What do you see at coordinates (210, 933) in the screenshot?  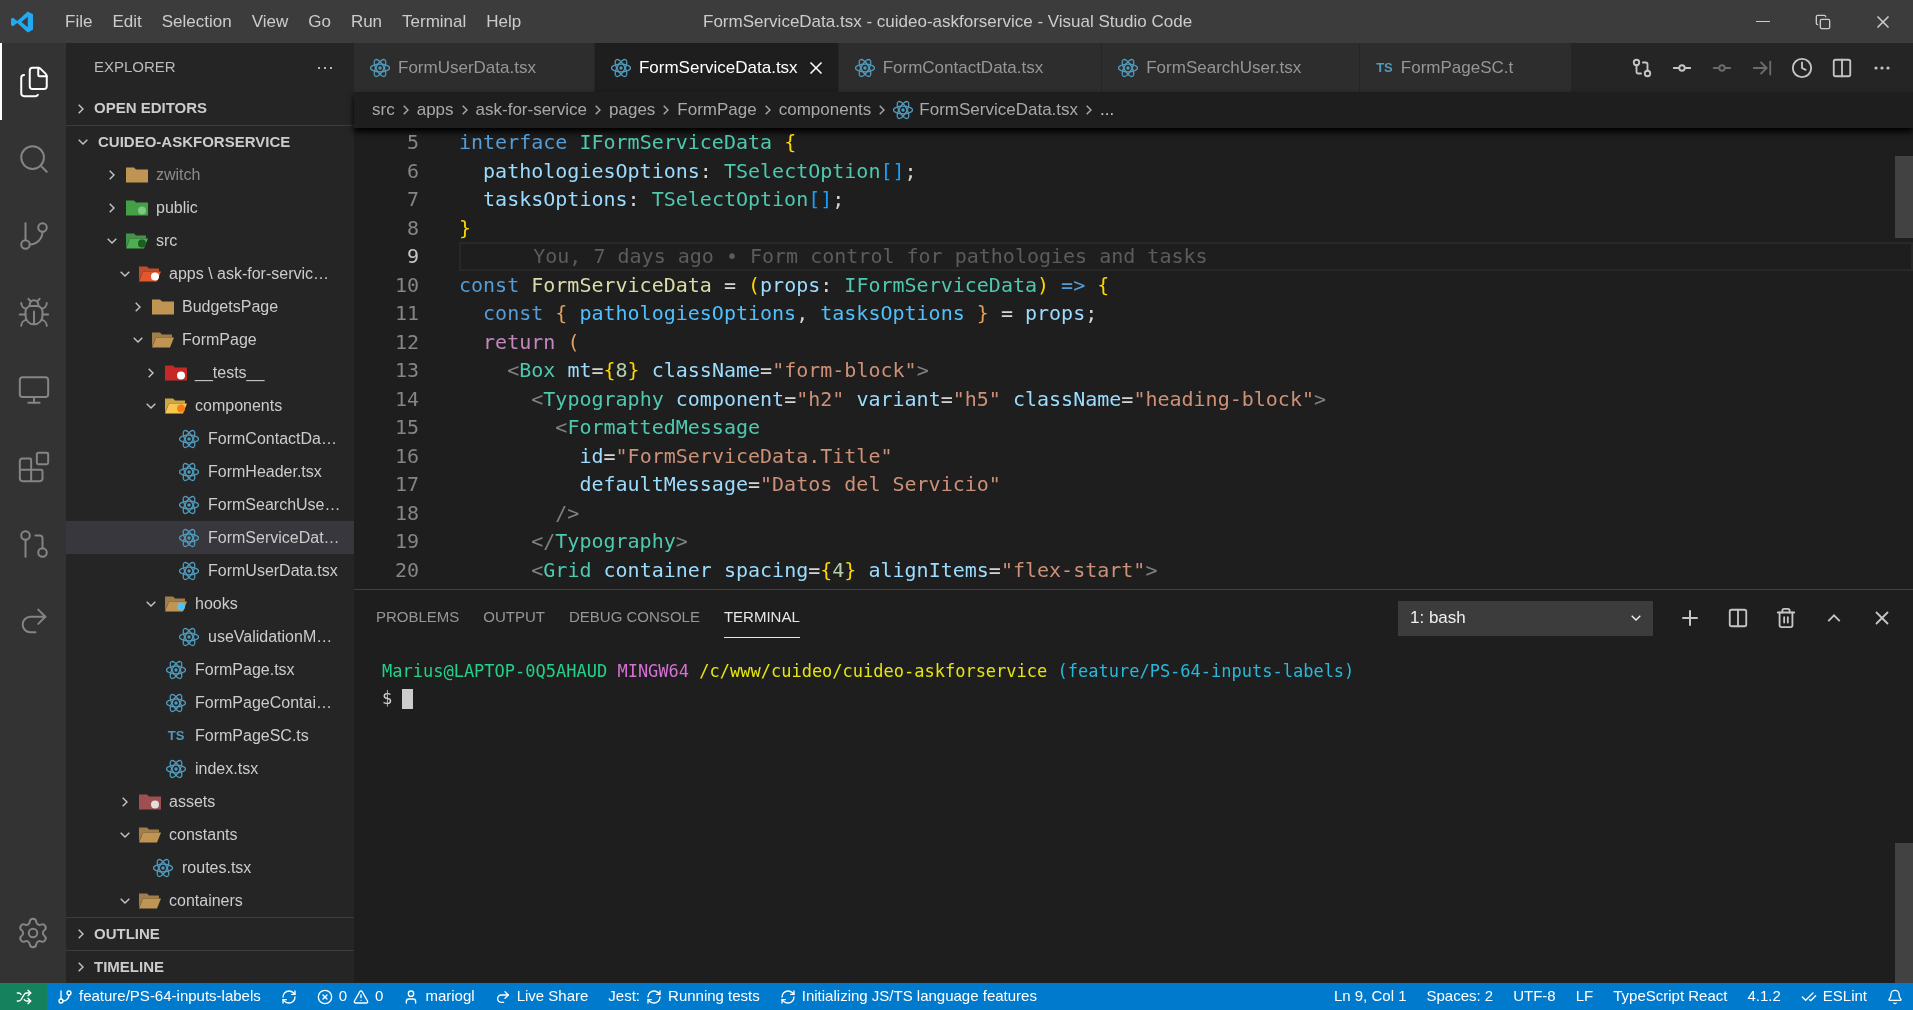 I see `section-header: OUTLINE` at bounding box center [210, 933].